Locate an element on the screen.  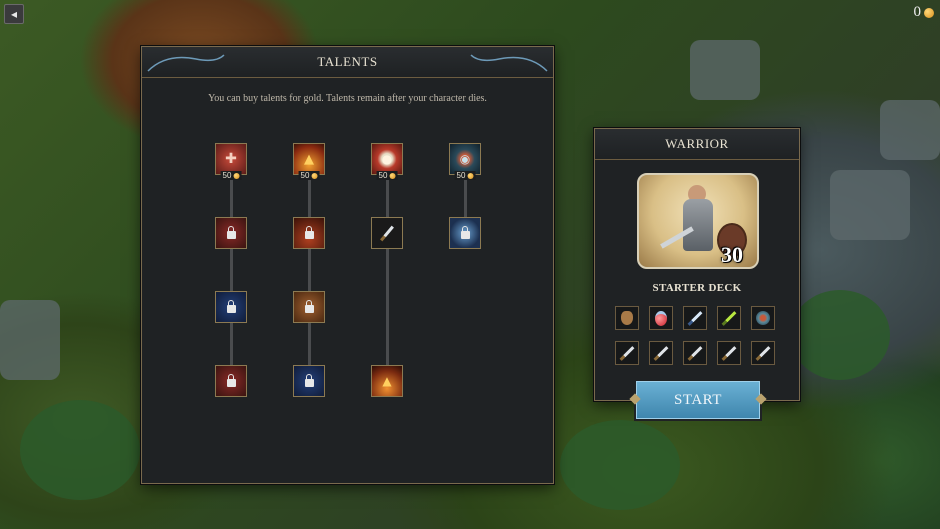
talent-orb: ◉ 50 is located at coordinates (465, 161).